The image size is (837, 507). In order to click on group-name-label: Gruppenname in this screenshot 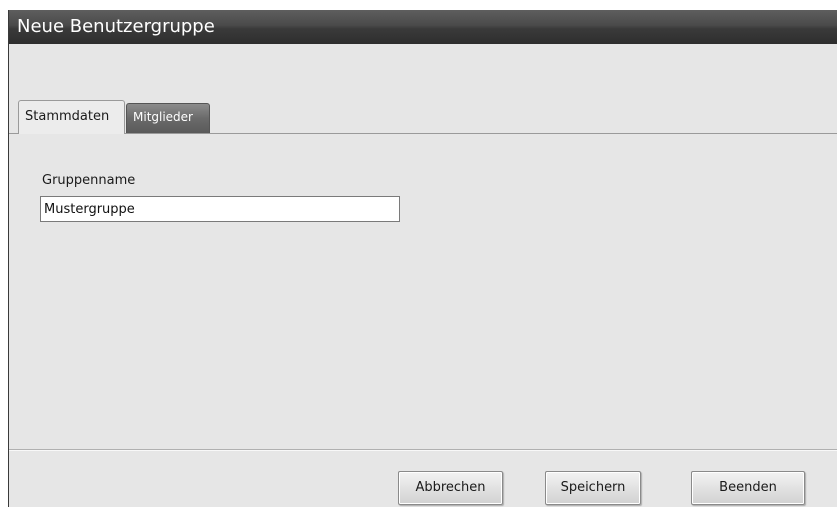, I will do `click(89, 180)`.